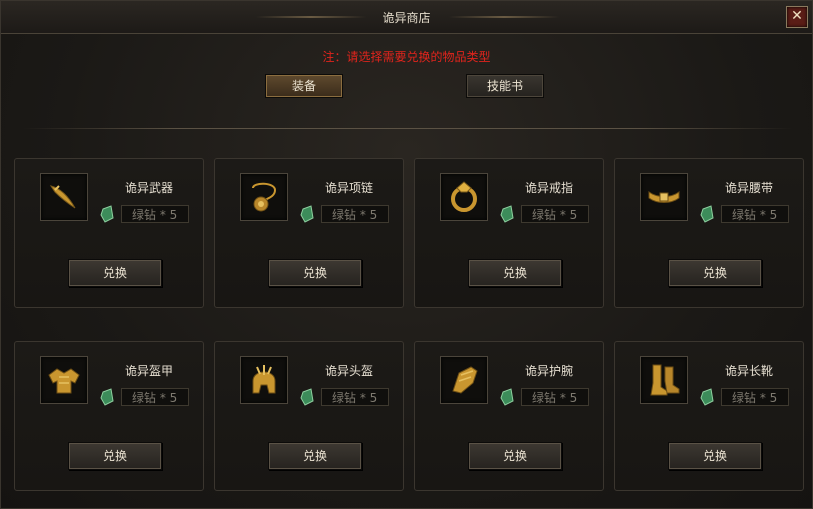 The image size is (813, 509). What do you see at coordinates (797, 17) in the screenshot?
I see `close-icon: ✕` at bounding box center [797, 17].